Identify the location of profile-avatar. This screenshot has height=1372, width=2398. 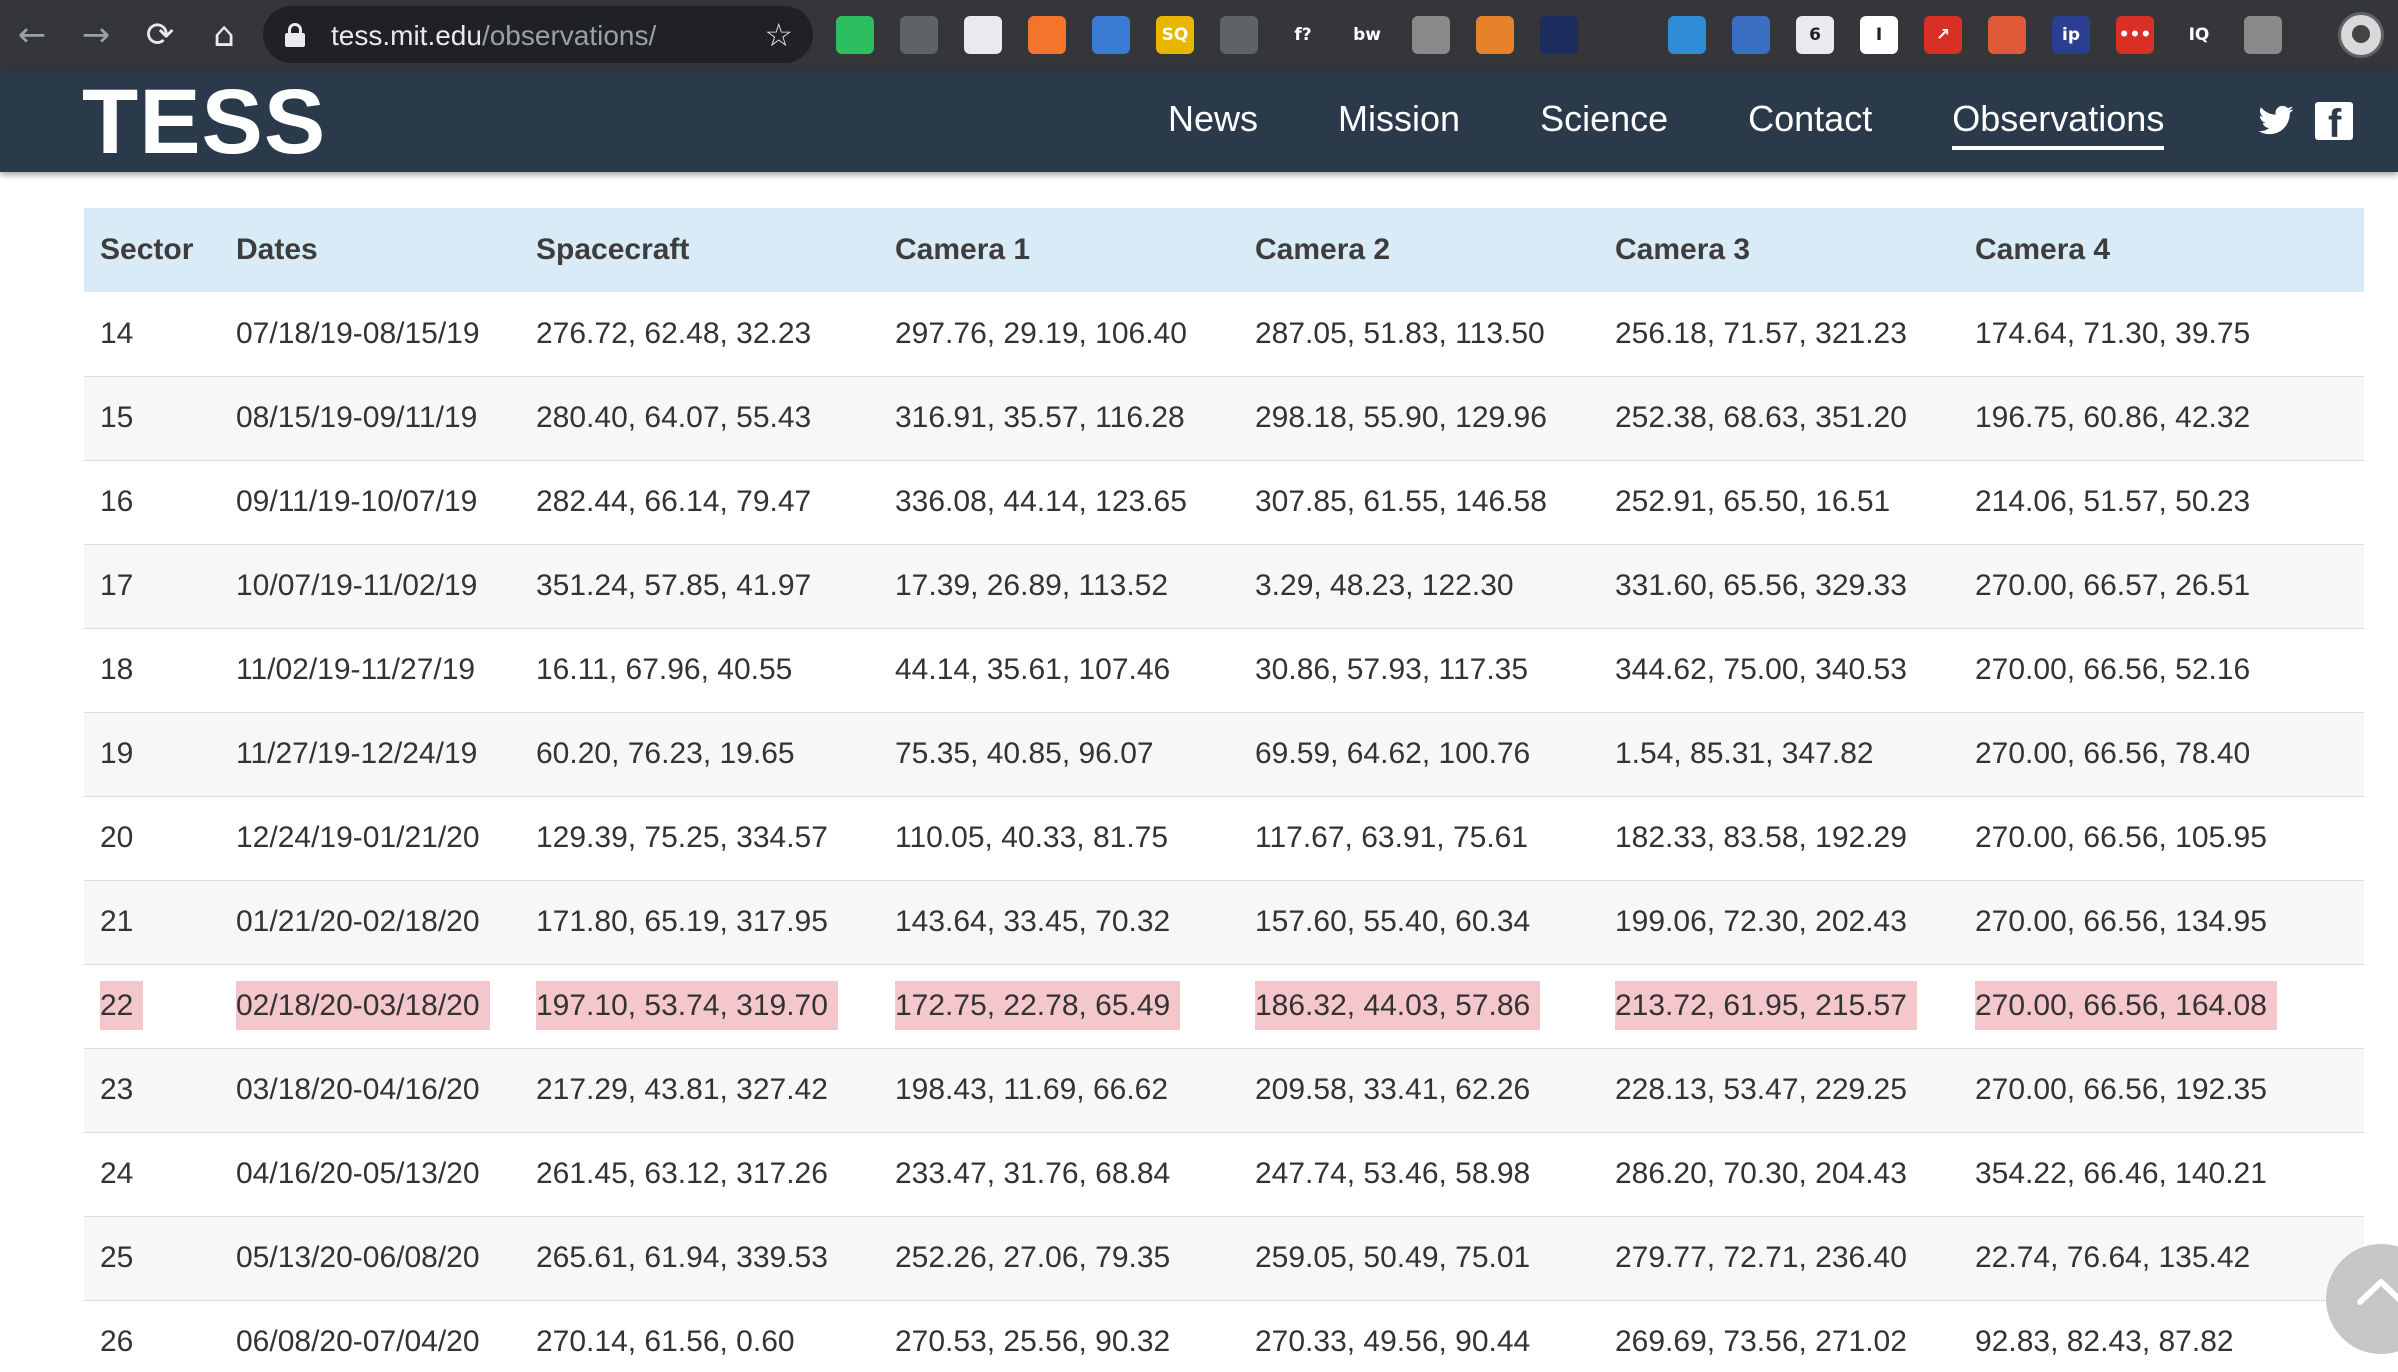
(2361, 35).